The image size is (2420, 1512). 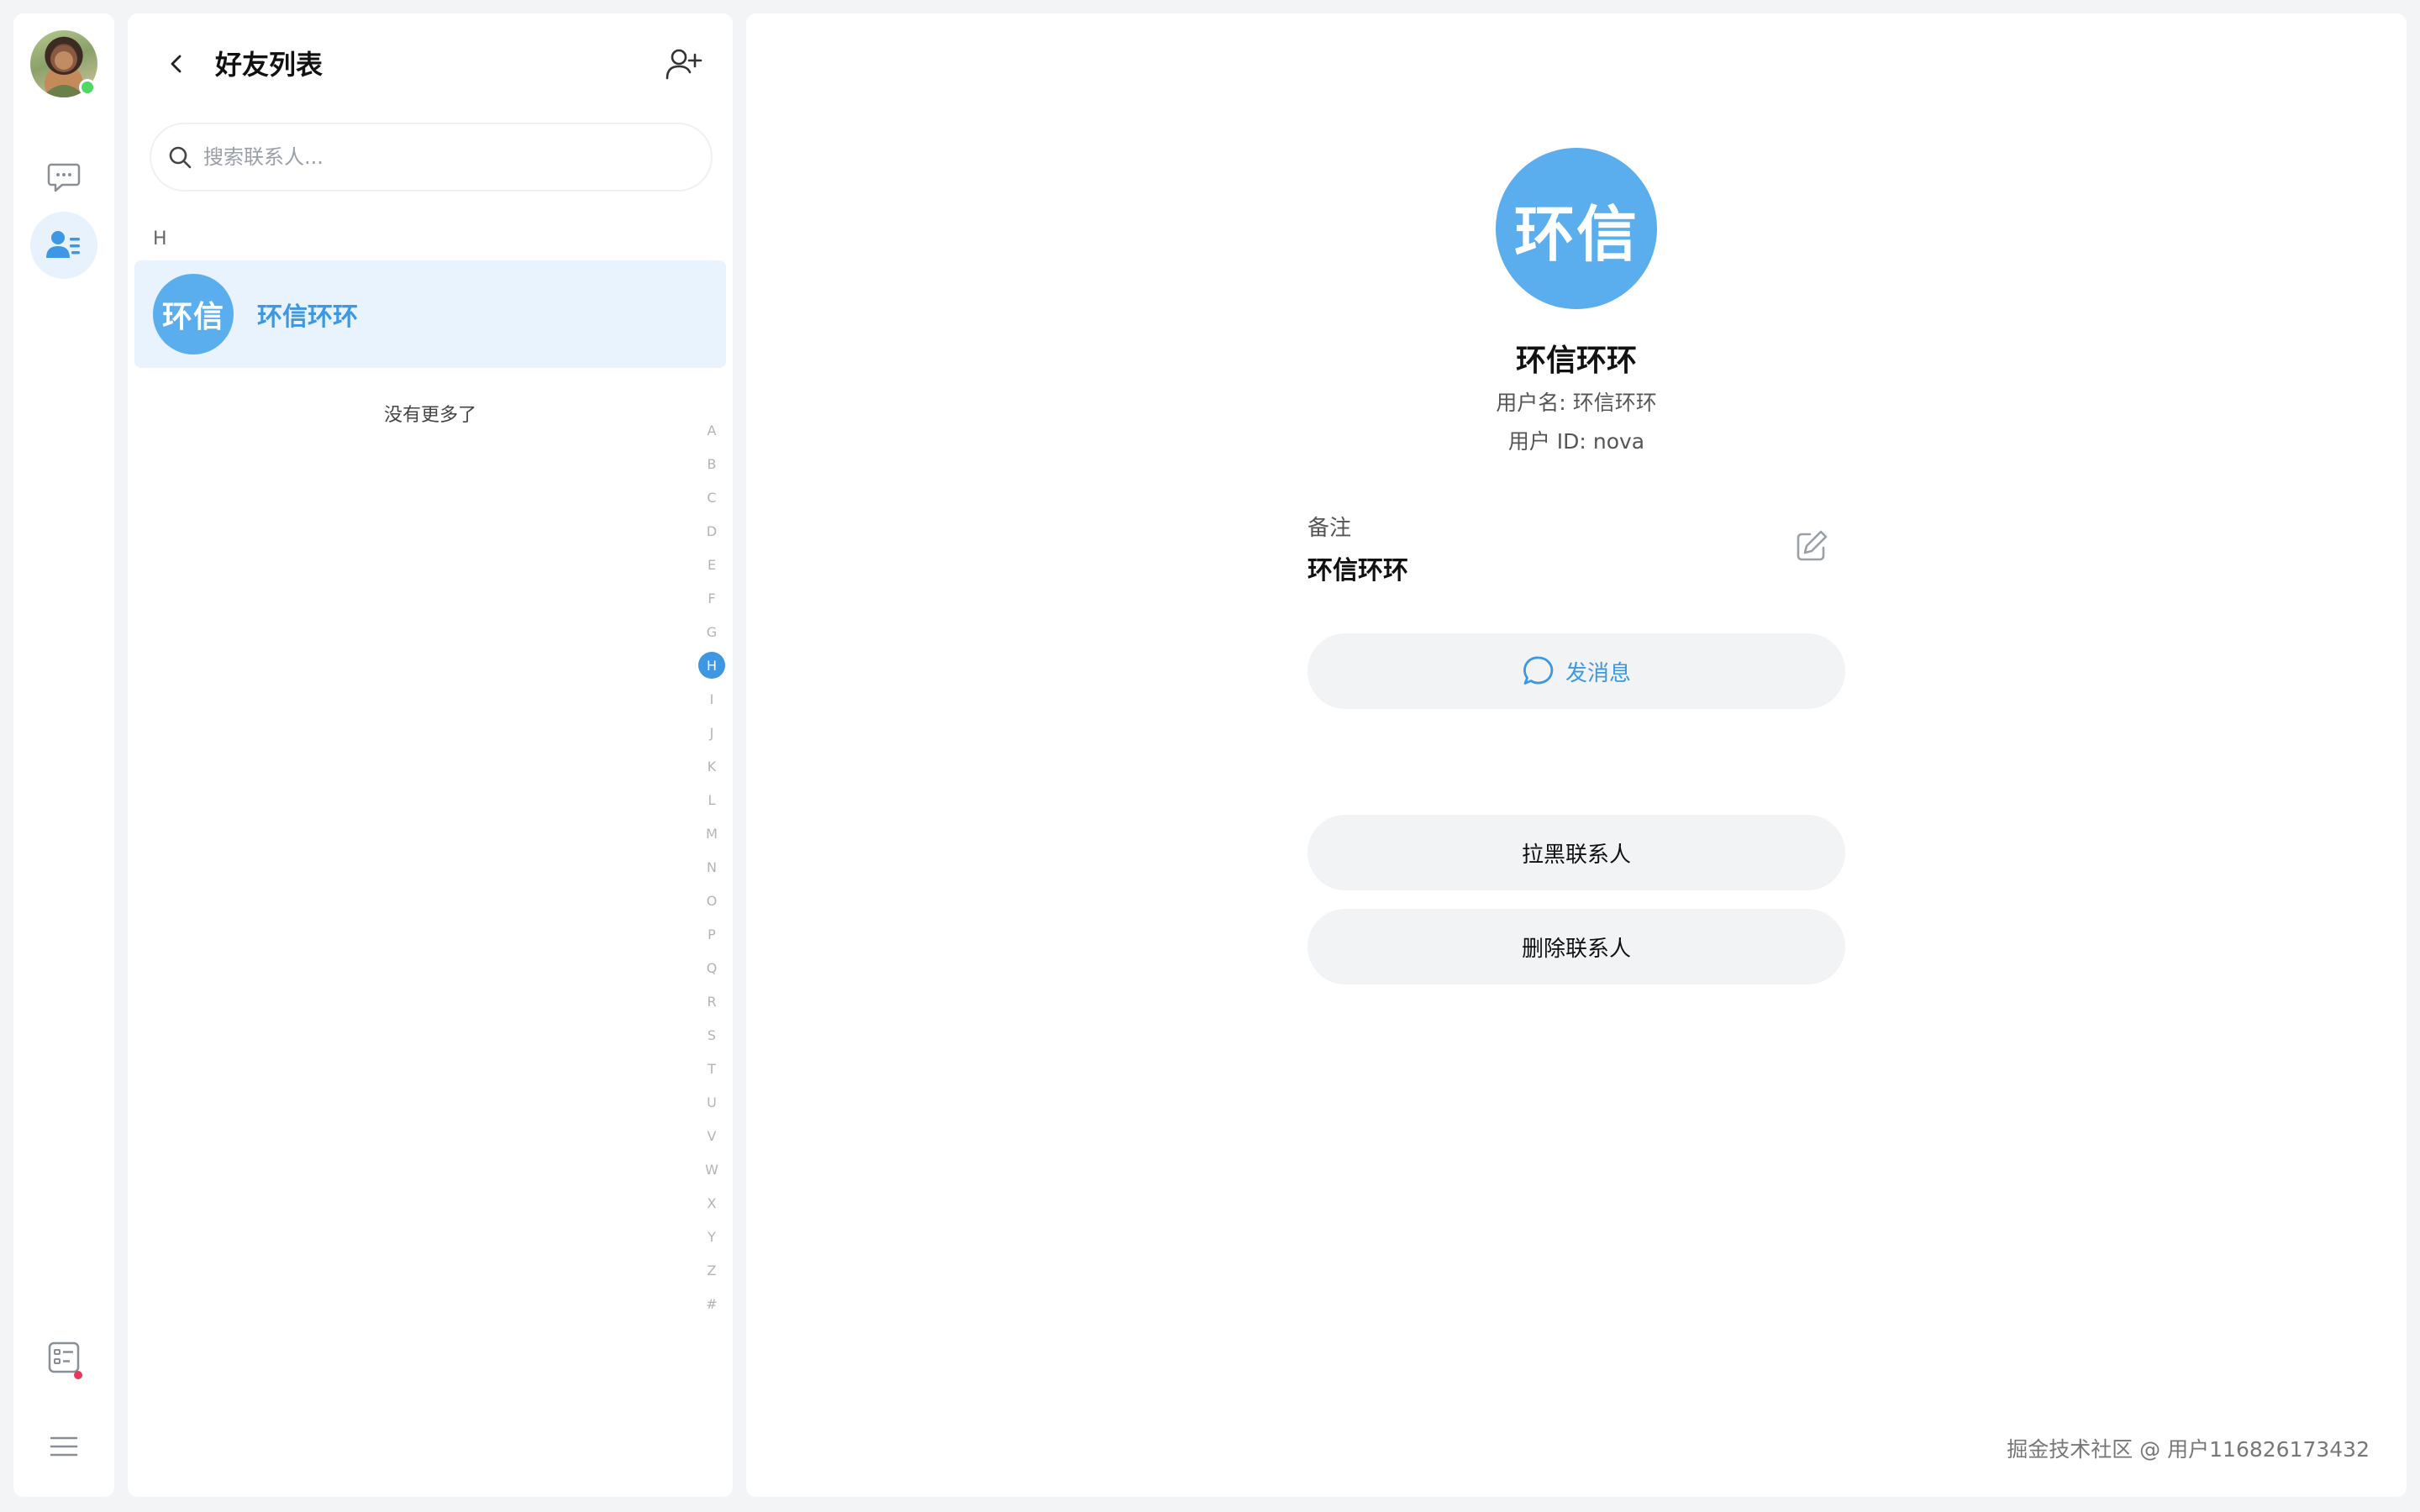 I want to click on send-message-label: 发消息, so click(x=1598, y=673).